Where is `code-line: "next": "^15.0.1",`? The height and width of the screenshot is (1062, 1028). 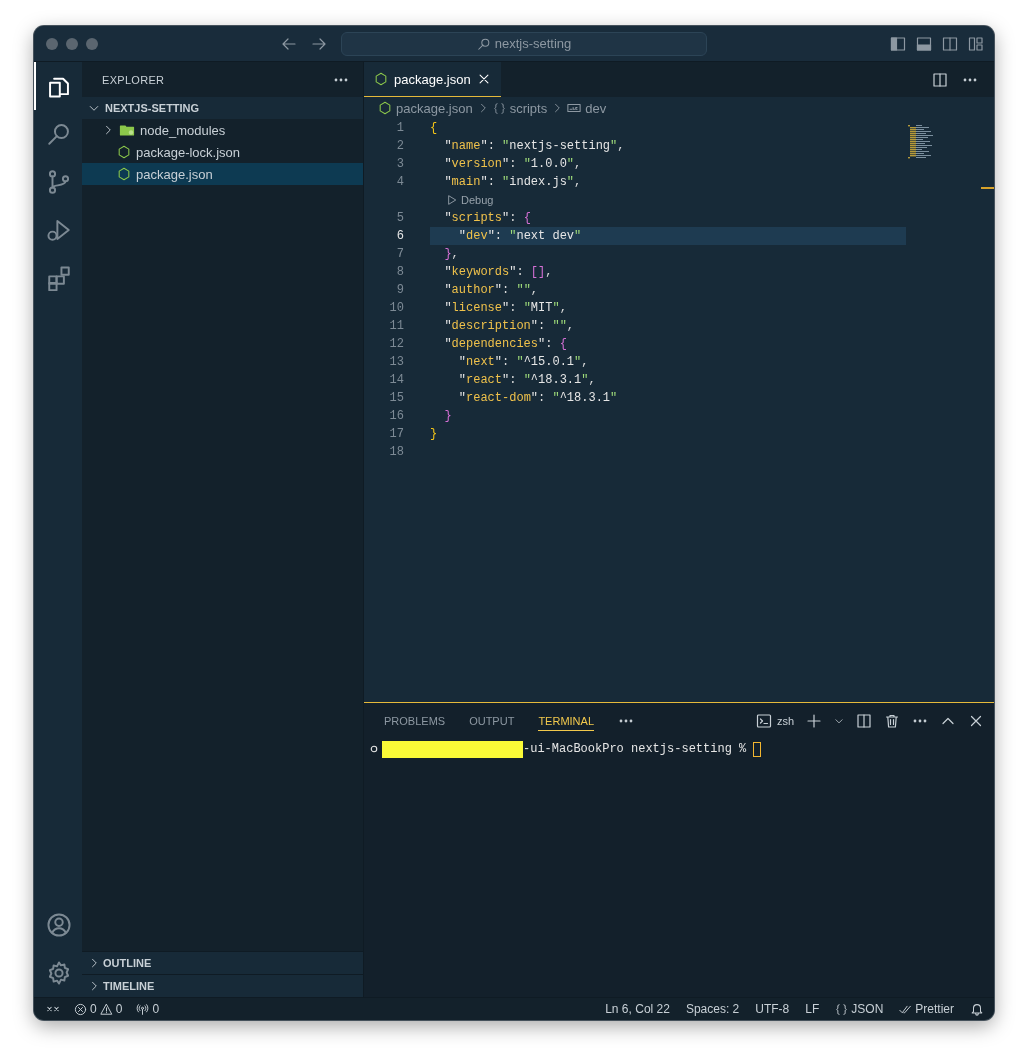 code-line: "next": "^15.0.1", is located at coordinates (523, 362).